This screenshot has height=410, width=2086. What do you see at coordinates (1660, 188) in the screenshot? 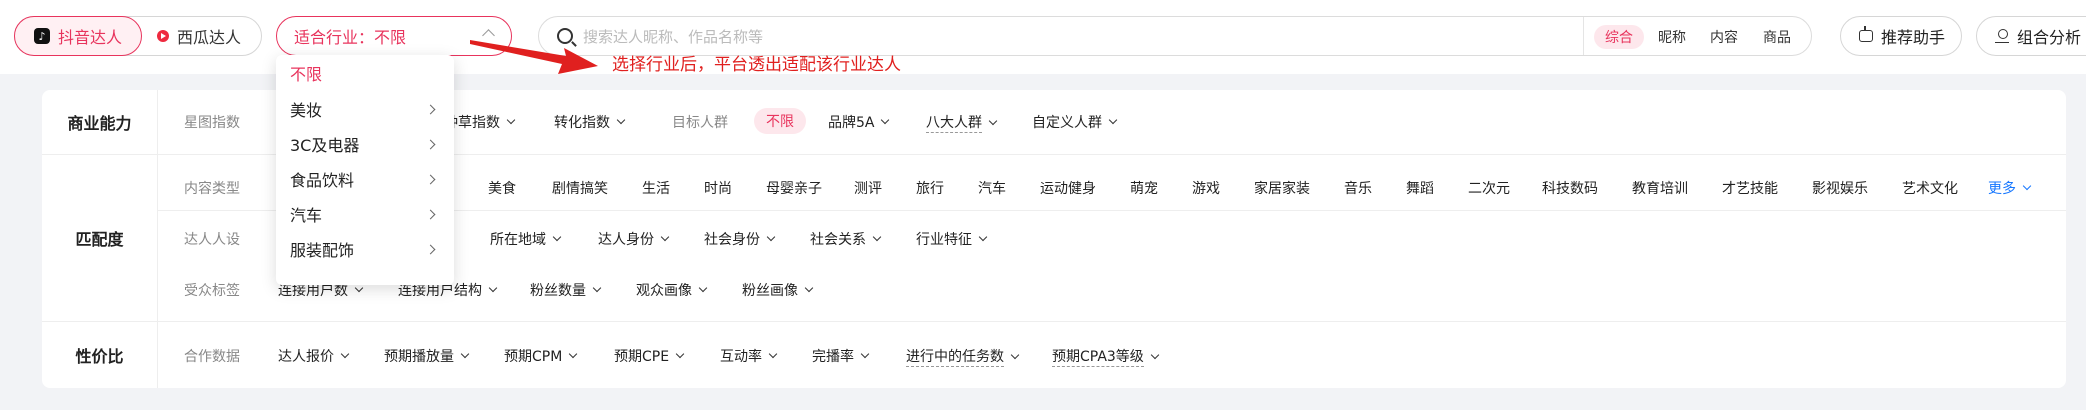
I see `content-type-item: 教育培训` at bounding box center [1660, 188].